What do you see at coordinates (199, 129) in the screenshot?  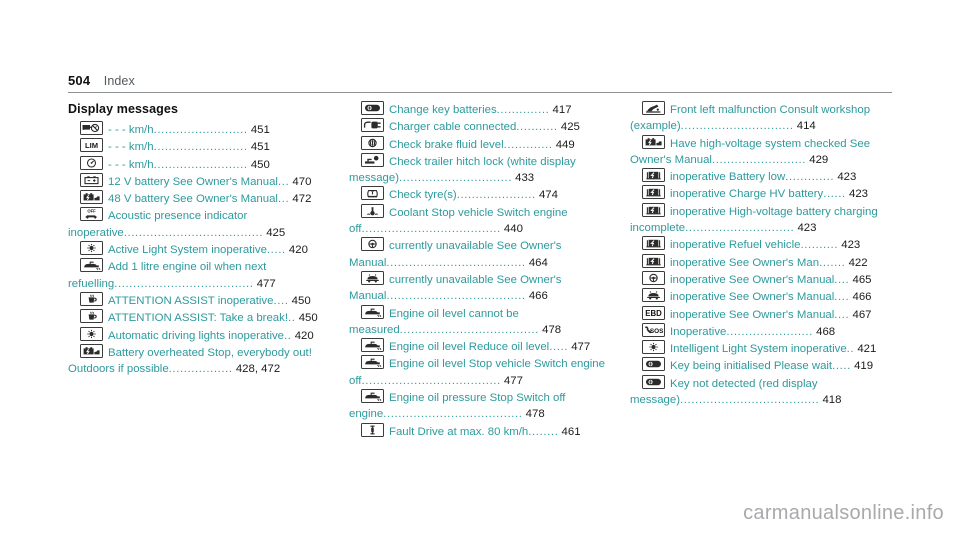 I see `index-entry: - - - km/h......................... 451` at bounding box center [199, 129].